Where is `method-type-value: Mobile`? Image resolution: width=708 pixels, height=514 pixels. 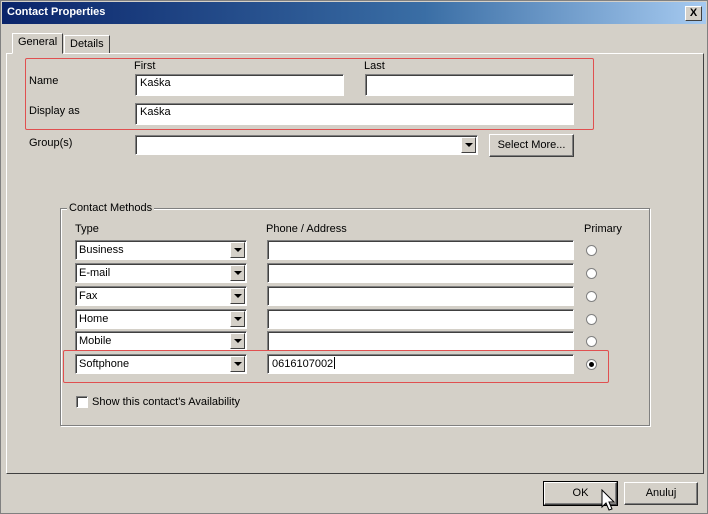
method-type-value: Mobile is located at coordinates (95, 341).